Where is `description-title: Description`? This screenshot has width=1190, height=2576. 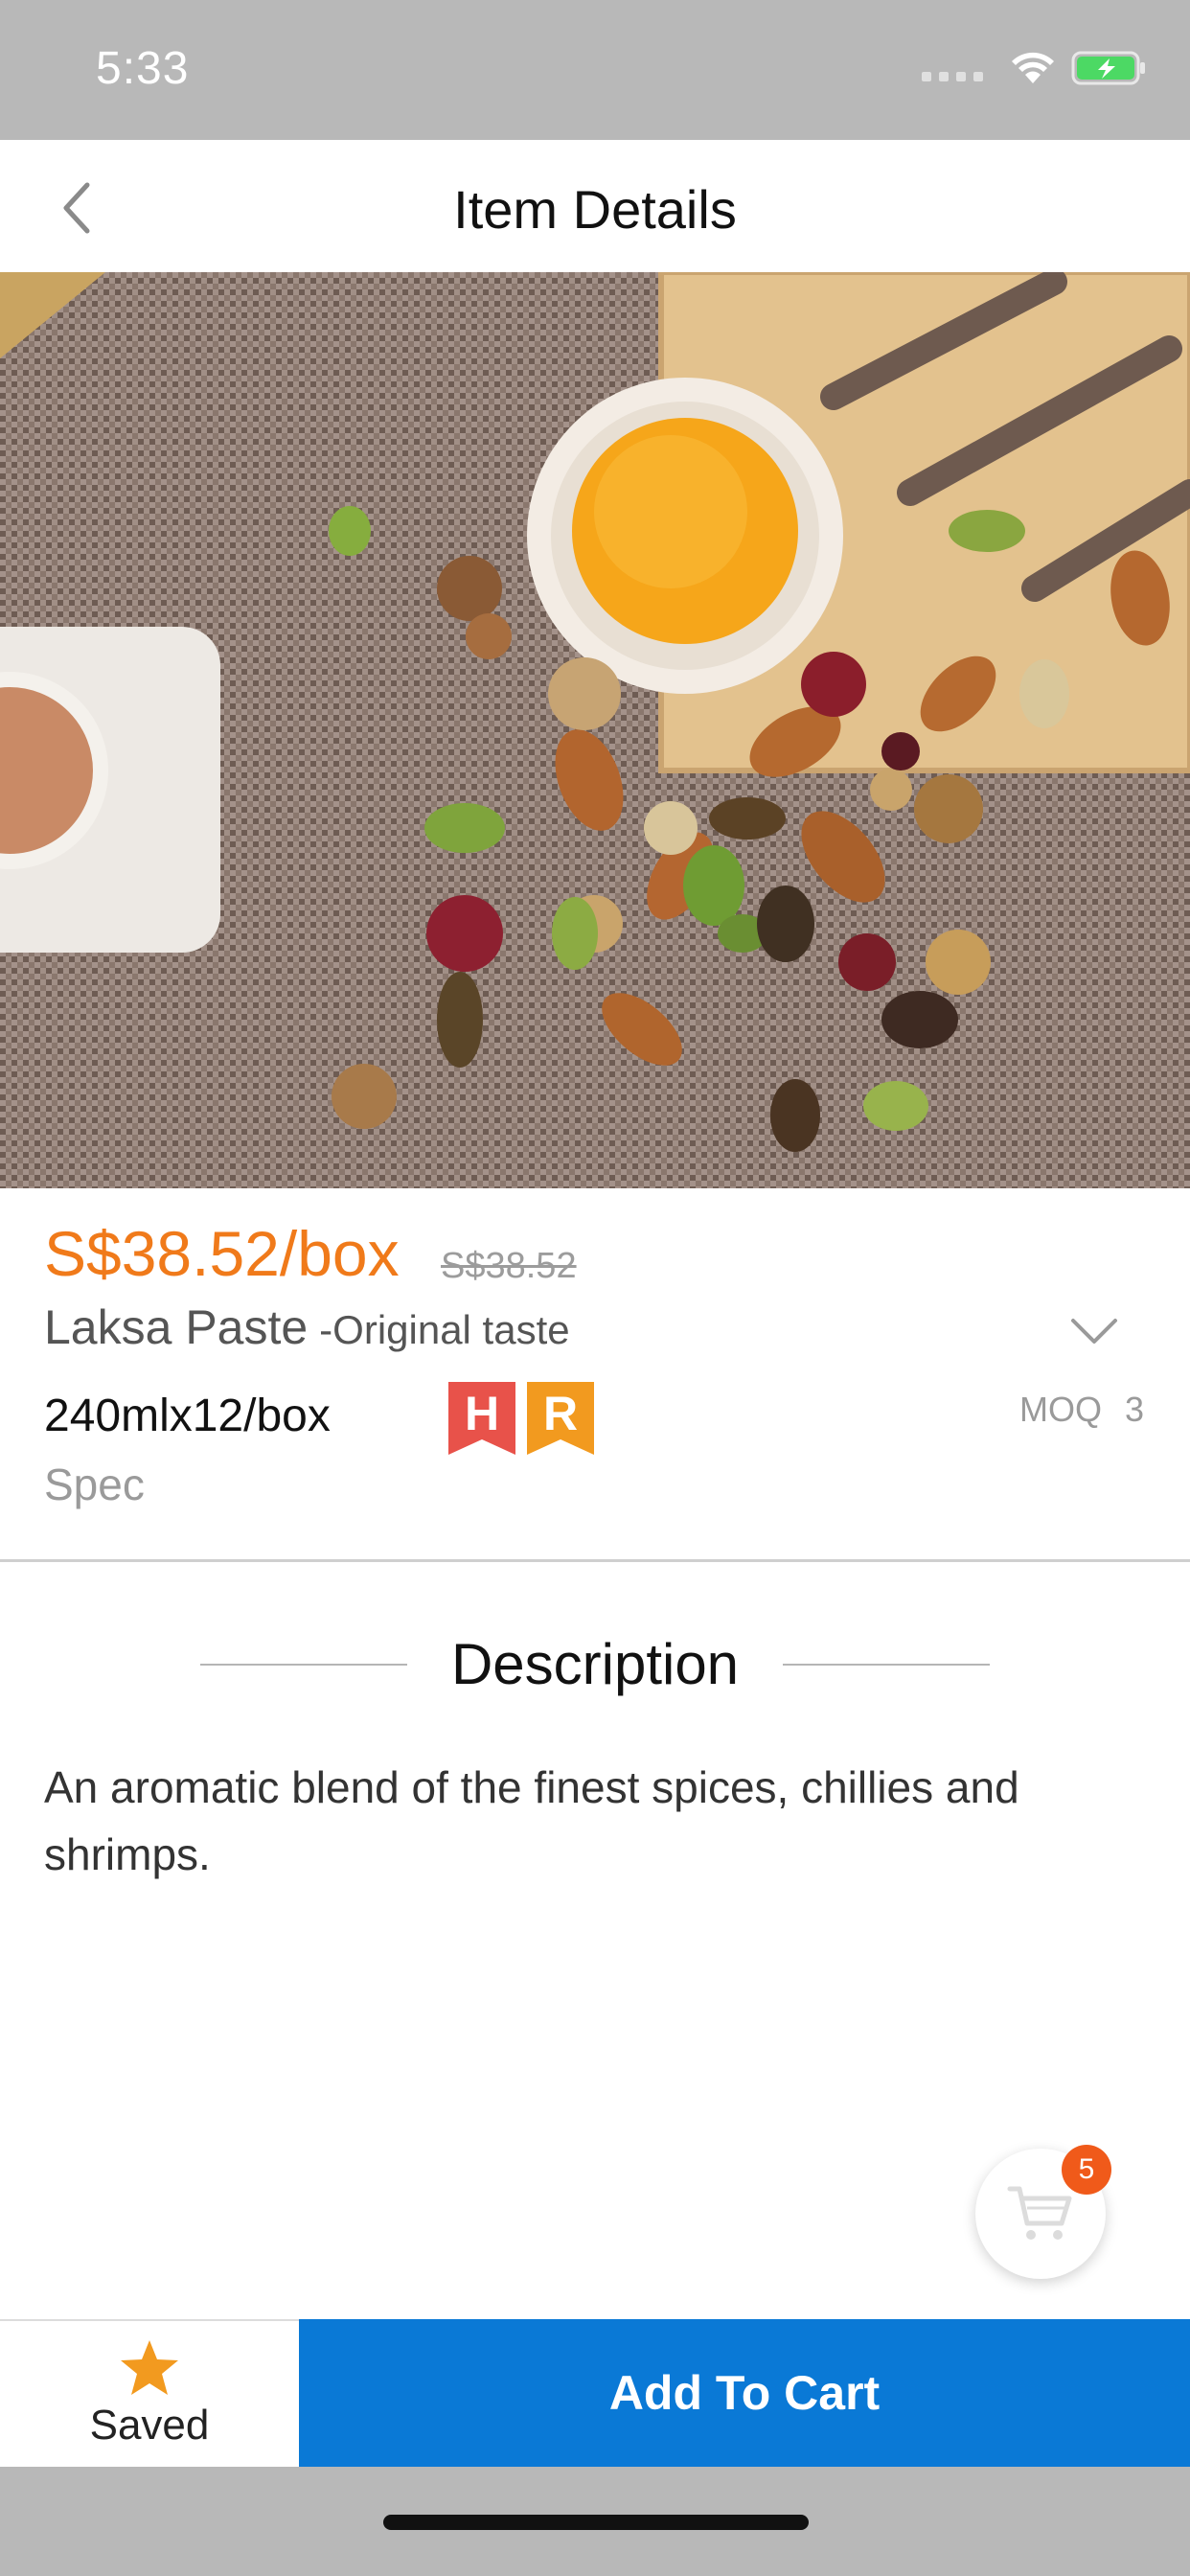 description-title: Description is located at coordinates (595, 1664).